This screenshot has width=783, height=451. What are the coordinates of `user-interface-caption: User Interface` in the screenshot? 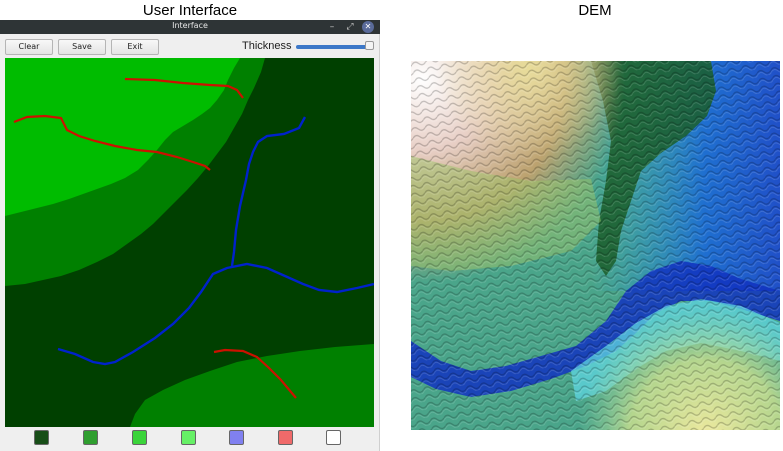 It's located at (190, 10).